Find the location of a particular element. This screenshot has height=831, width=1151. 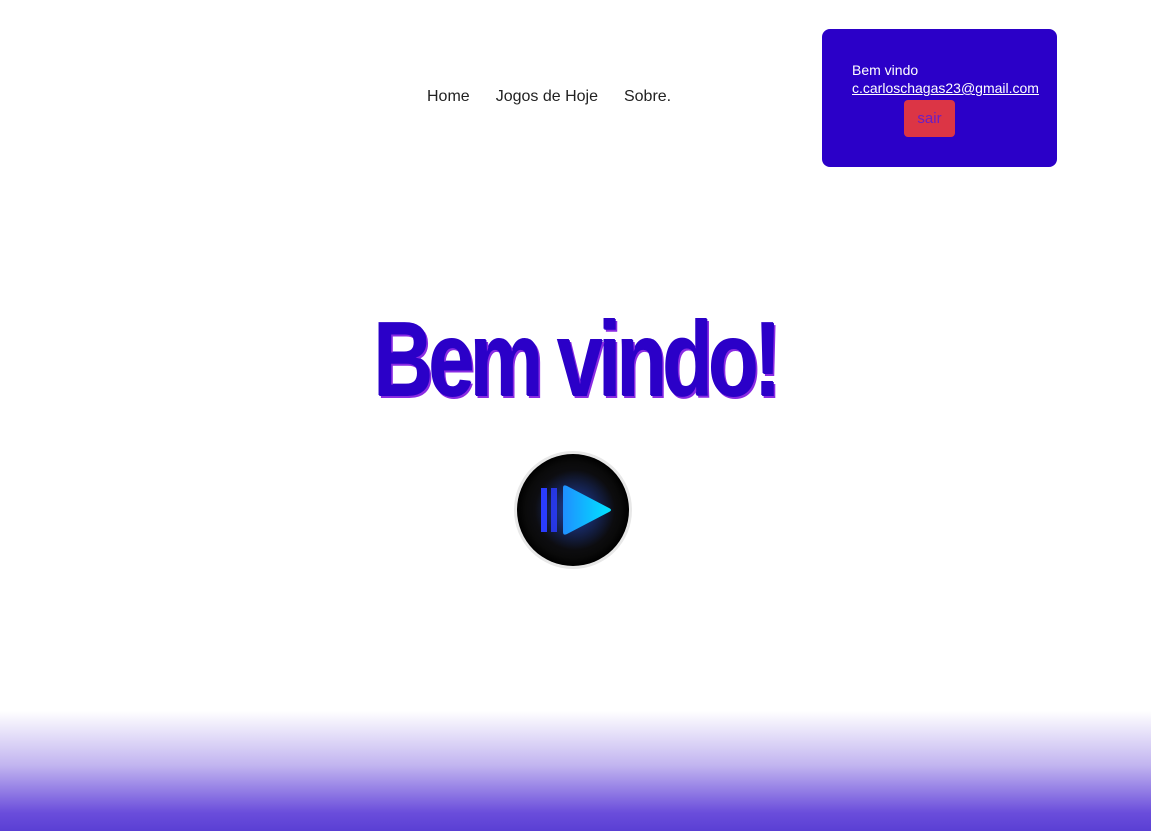

footer-gradient is located at coordinates (575, 771).